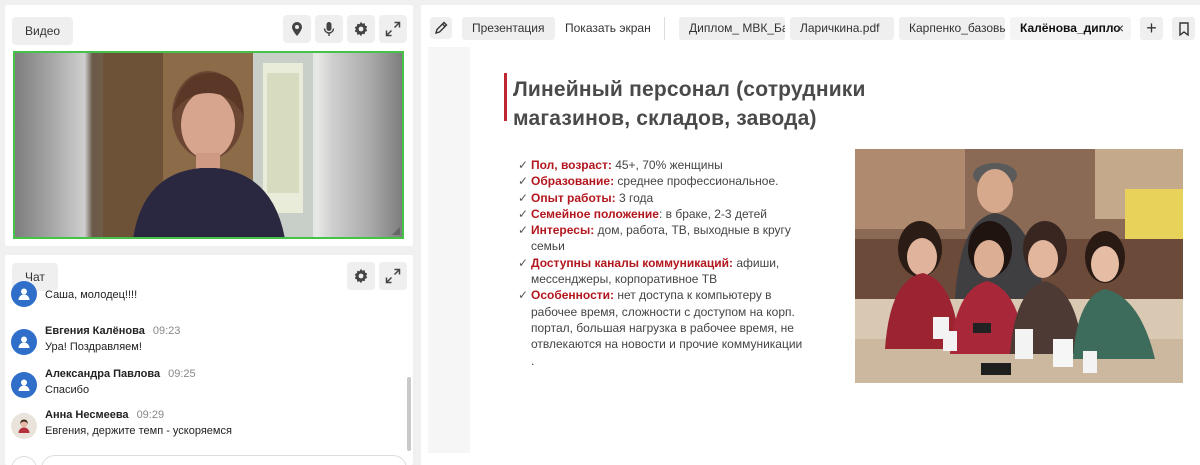 The width and height of the screenshot is (1200, 465). Describe the element at coordinates (138, 431) in the screenshot. I see `chat-message-text: Евгения, держите темп - ускоряемся` at that location.